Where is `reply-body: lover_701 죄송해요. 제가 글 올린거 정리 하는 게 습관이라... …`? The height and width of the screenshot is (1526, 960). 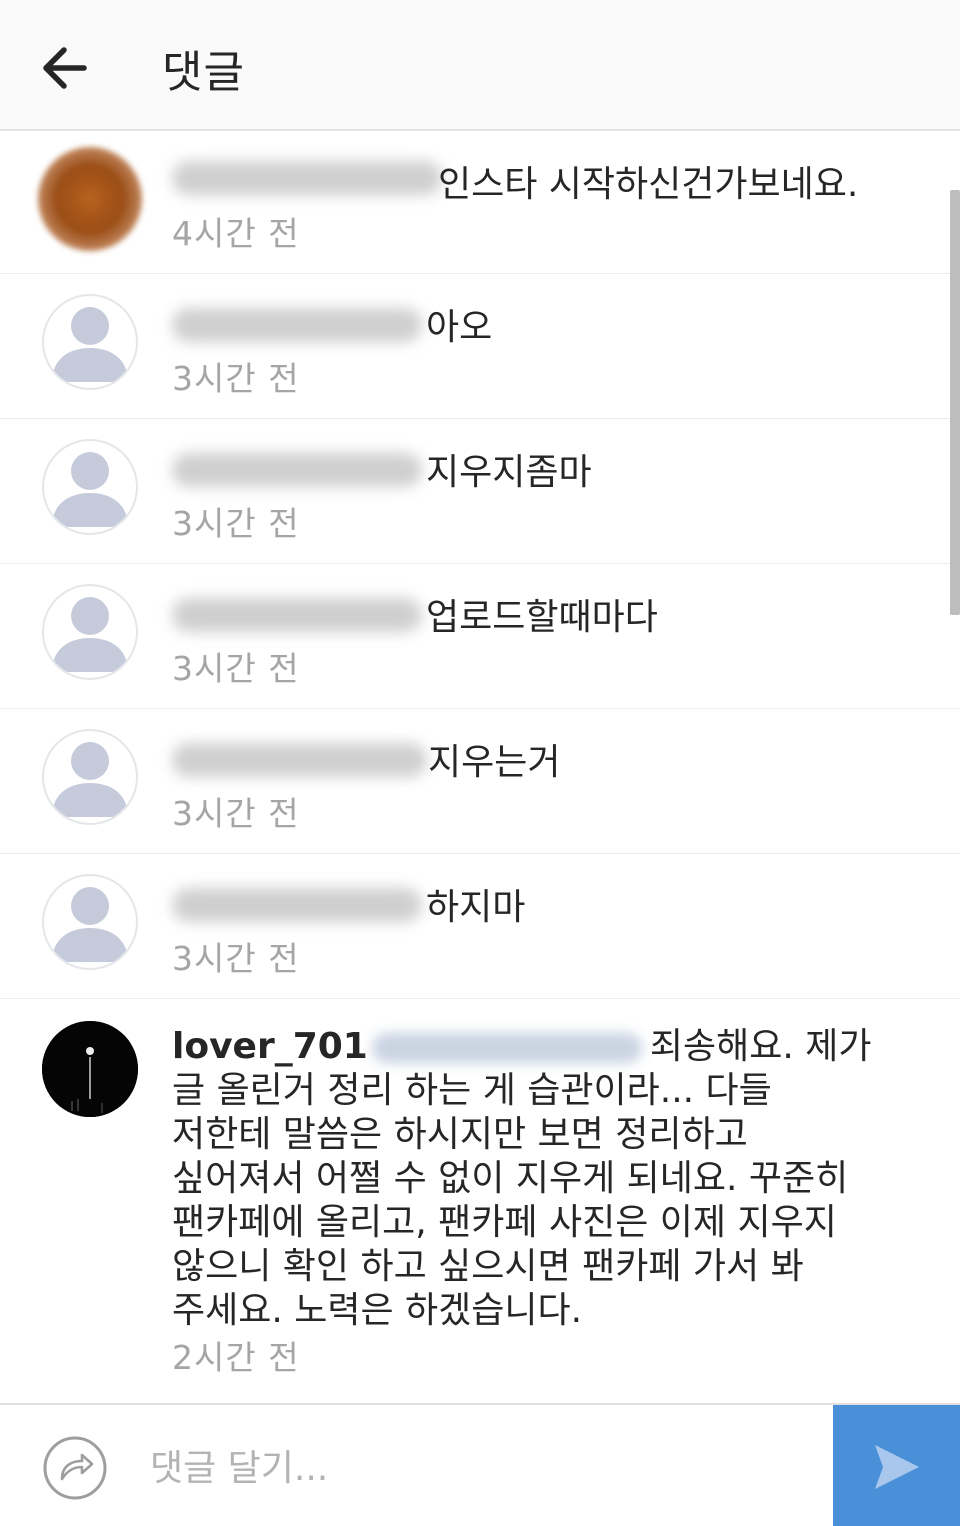
reply-body: lover_701 죄송해요. 제가 글 올린거 정리 하는 게 습관이라... … is located at coordinates (522, 1179).